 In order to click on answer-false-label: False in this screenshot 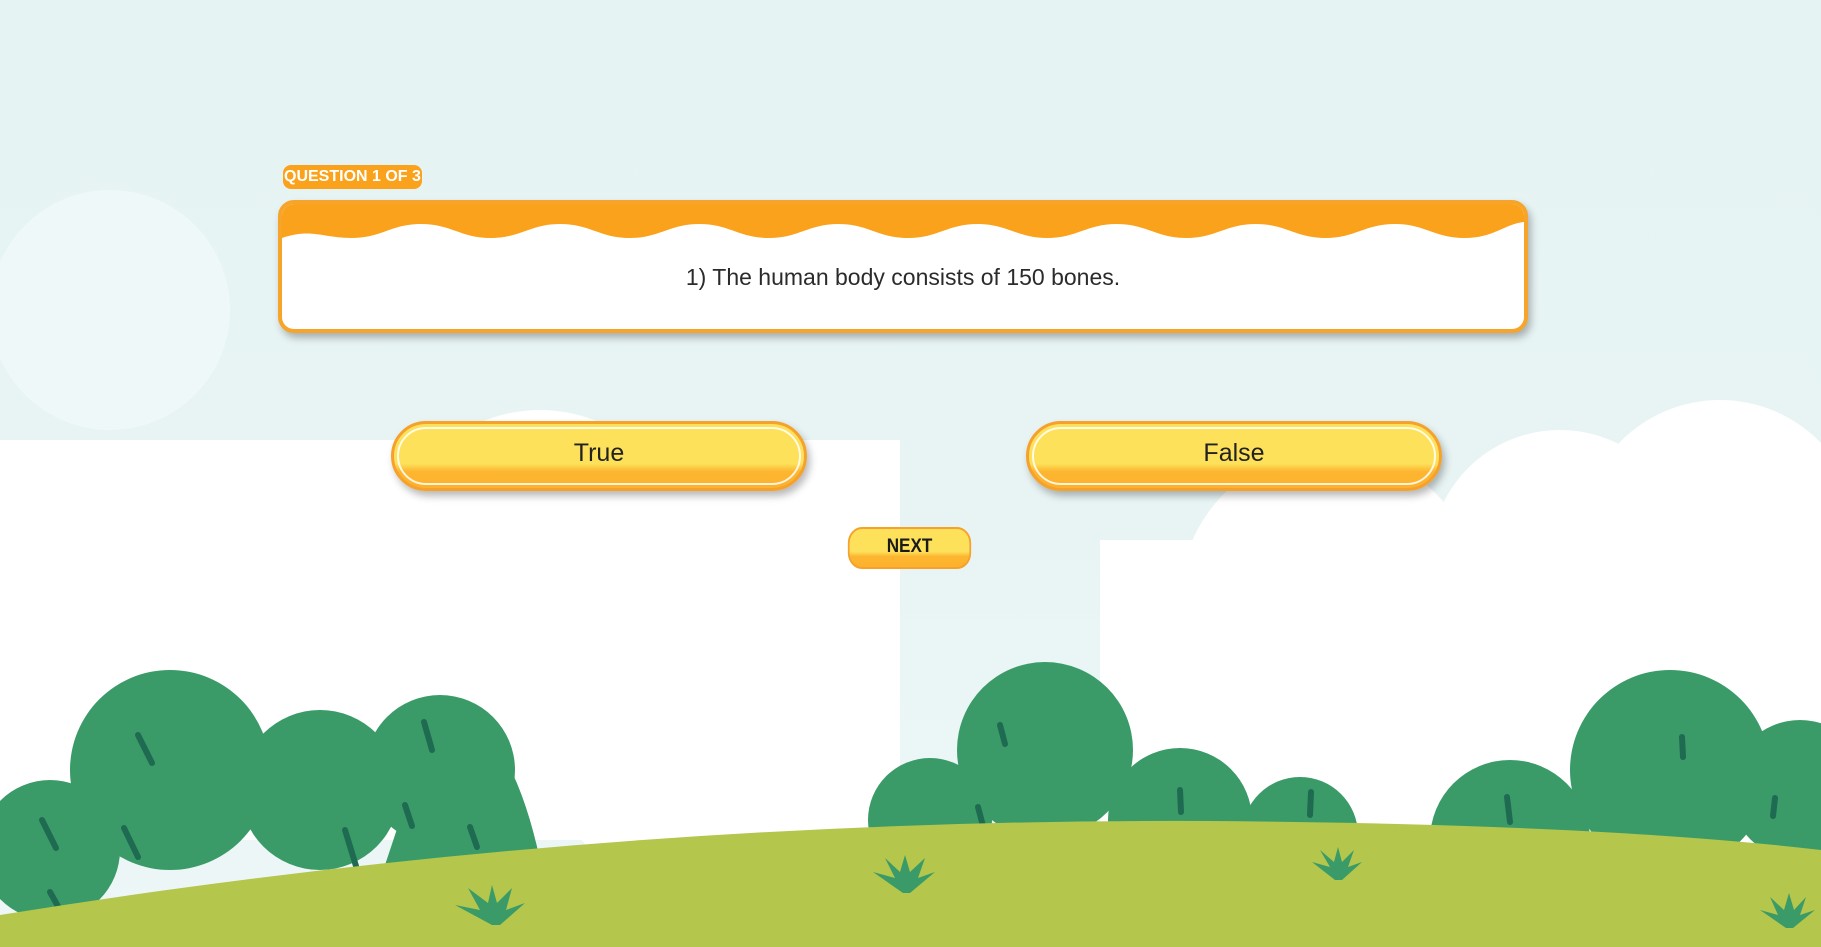, I will do `click(1234, 452)`.